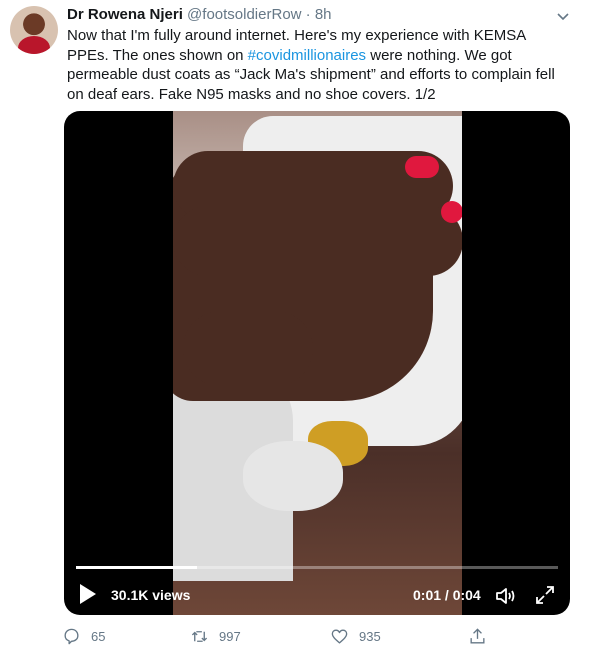  I want to click on volume-icon, so click(506, 596).